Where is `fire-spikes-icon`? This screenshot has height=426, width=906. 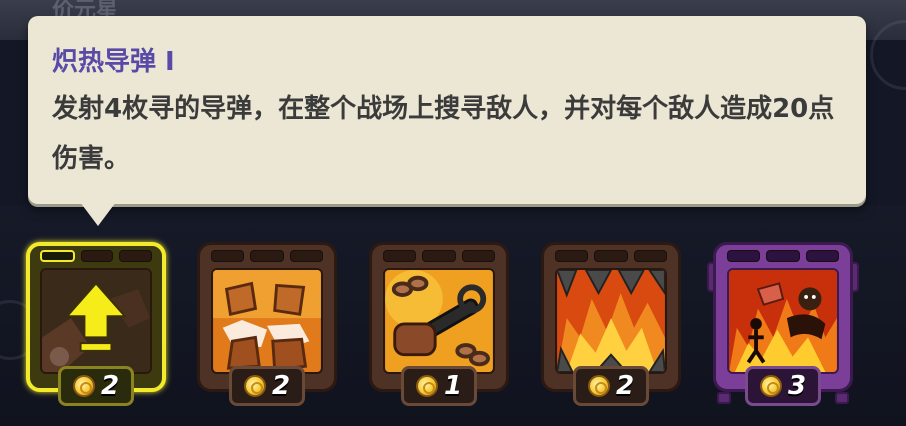 fire-spikes-icon is located at coordinates (611, 321).